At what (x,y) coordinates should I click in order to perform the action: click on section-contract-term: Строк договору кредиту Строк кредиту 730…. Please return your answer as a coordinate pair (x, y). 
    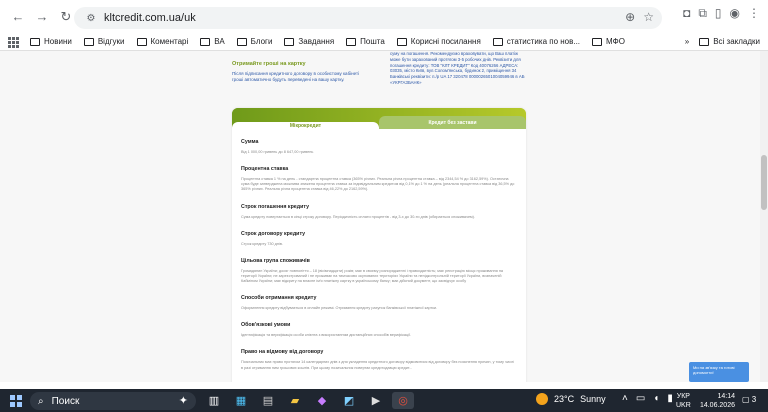
    Looking at the image, I should click on (379, 239).